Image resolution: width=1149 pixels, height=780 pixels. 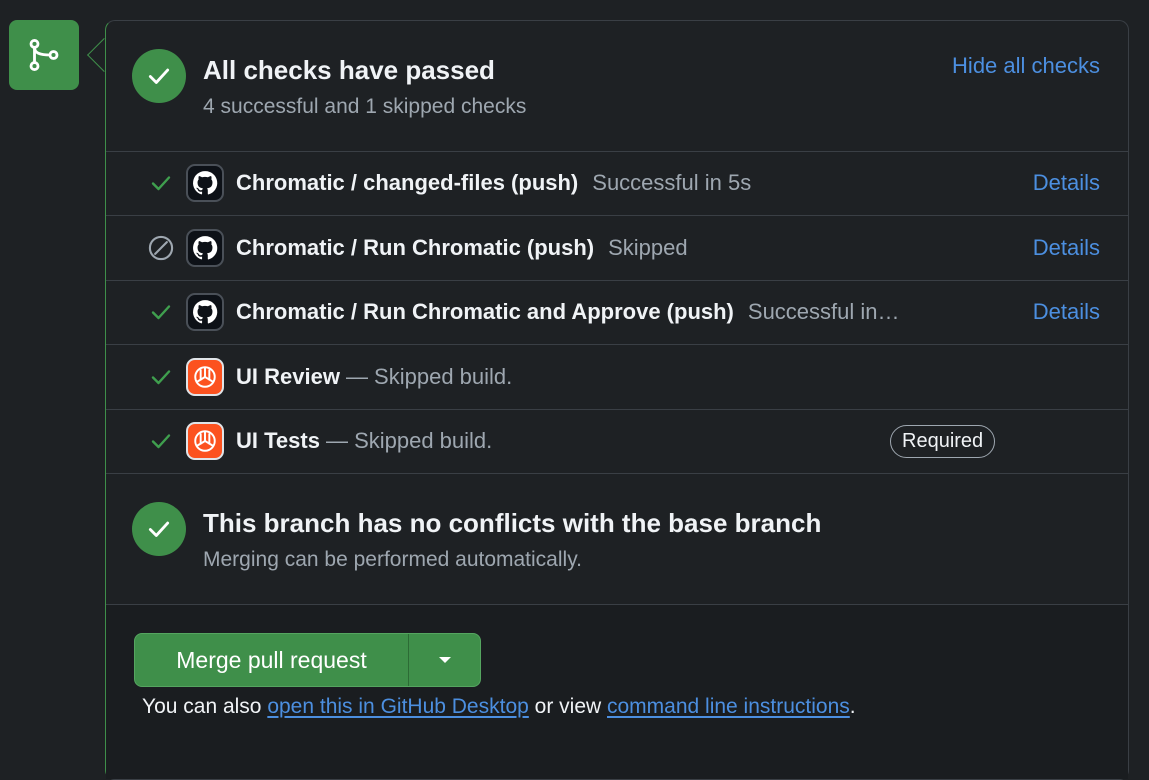 I want to click on check-name: Chromatic / changed-files (push), so click(x=407, y=182).